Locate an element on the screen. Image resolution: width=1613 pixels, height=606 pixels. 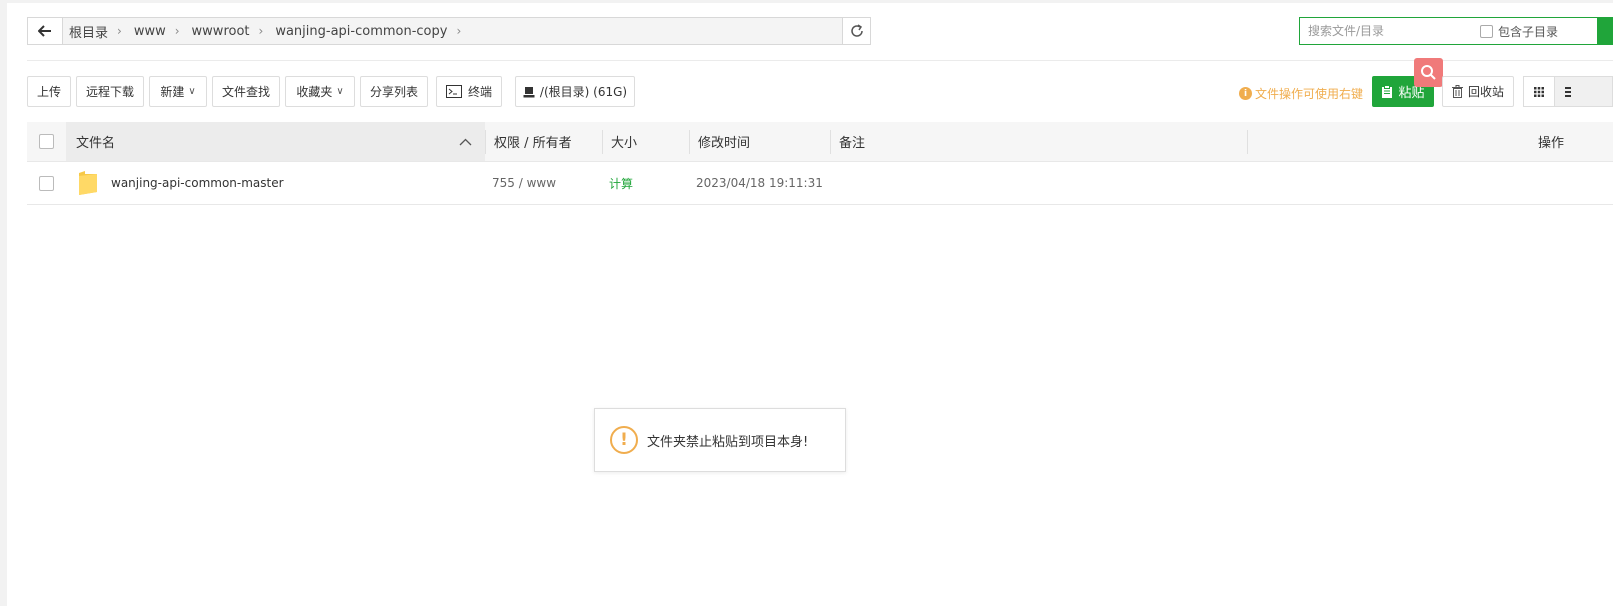
refresh-icon is located at coordinates (856, 30).